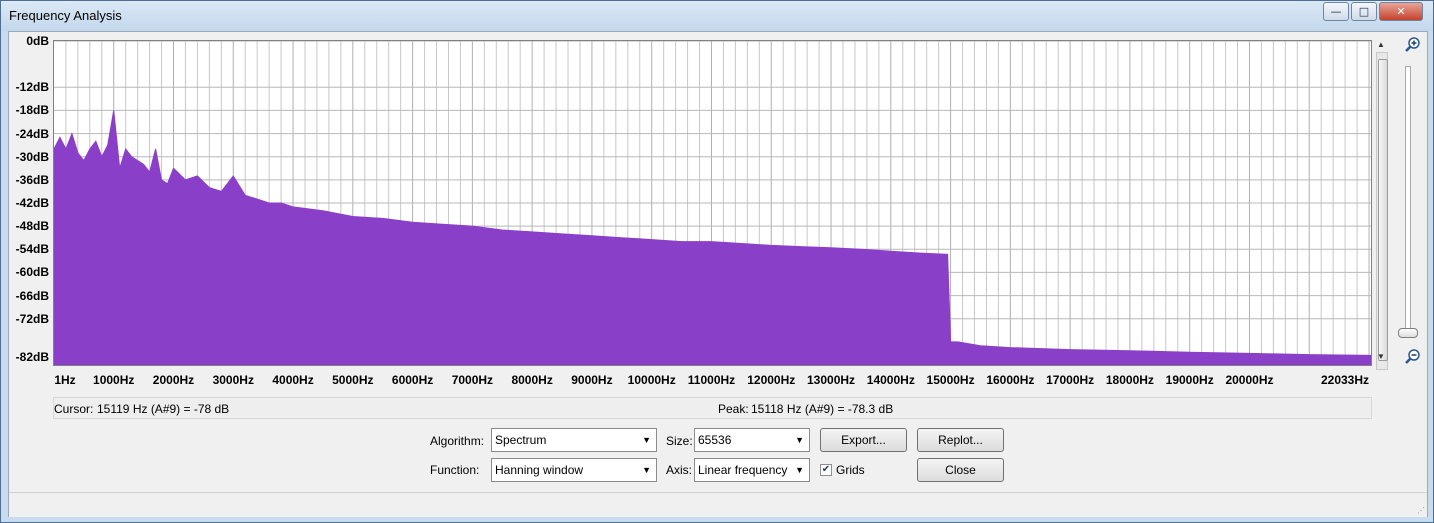 This screenshot has height=523, width=1434. I want to click on scrollbar-thumb, so click(1383, 210).